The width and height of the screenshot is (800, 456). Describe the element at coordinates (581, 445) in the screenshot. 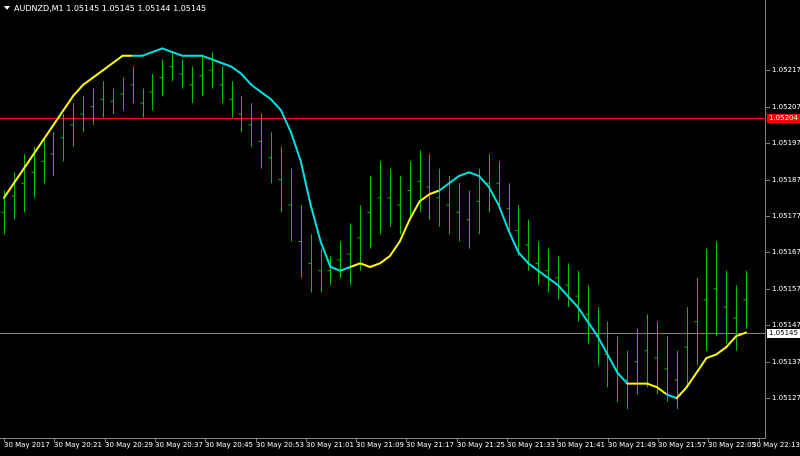

I see `time-label: 30 May 21:41` at that location.